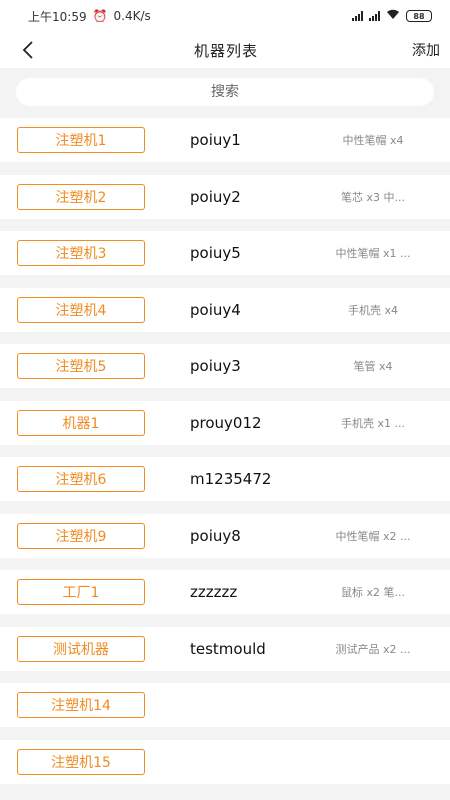 This screenshot has height=800, width=450. I want to click on machine-name-tag: 工厂1, so click(81, 592).